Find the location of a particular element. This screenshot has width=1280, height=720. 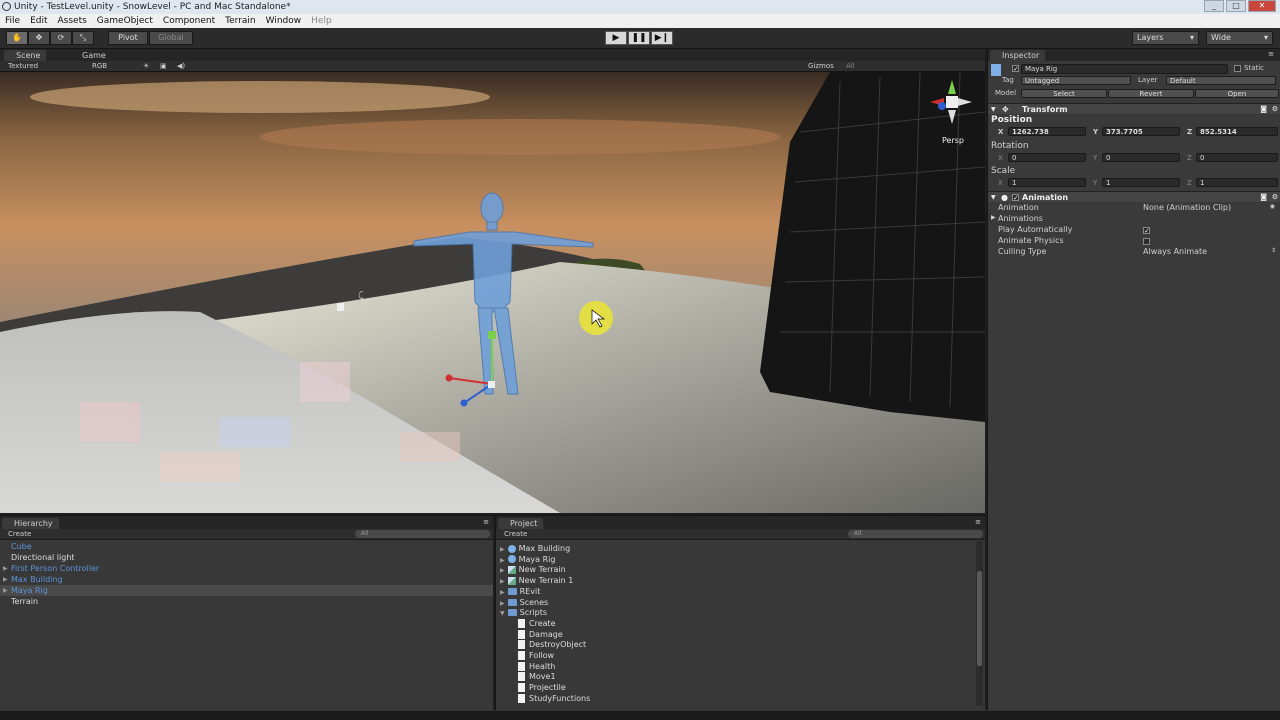

layer-dropdown: Default is located at coordinates (1221, 80).